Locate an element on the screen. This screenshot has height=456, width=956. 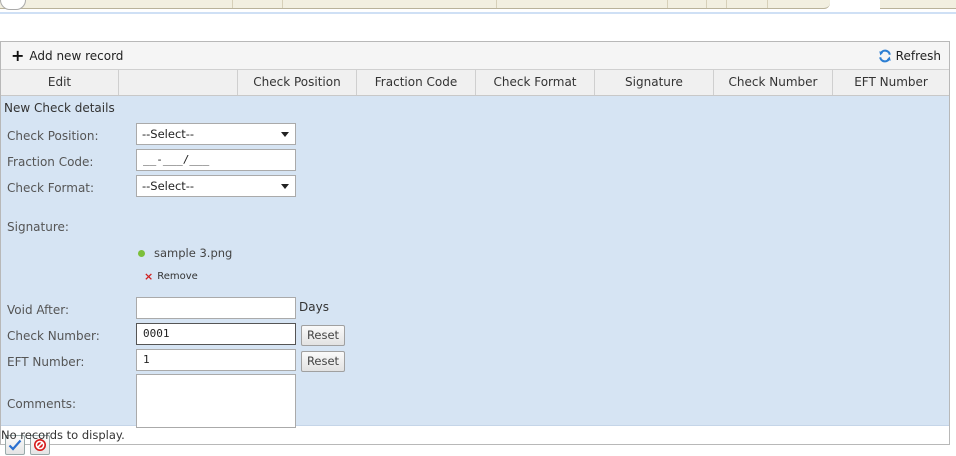
check-format-label: Check Format: is located at coordinates (51, 188).